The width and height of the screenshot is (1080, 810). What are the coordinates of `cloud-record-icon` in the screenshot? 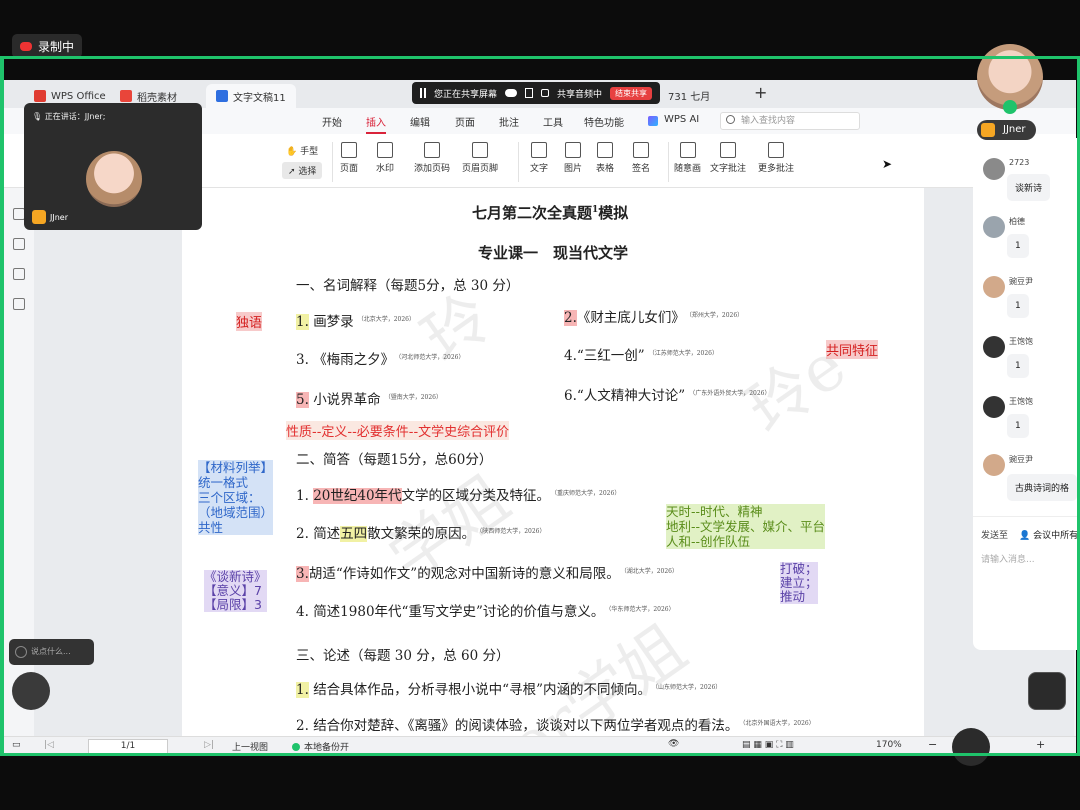 It's located at (26, 46).